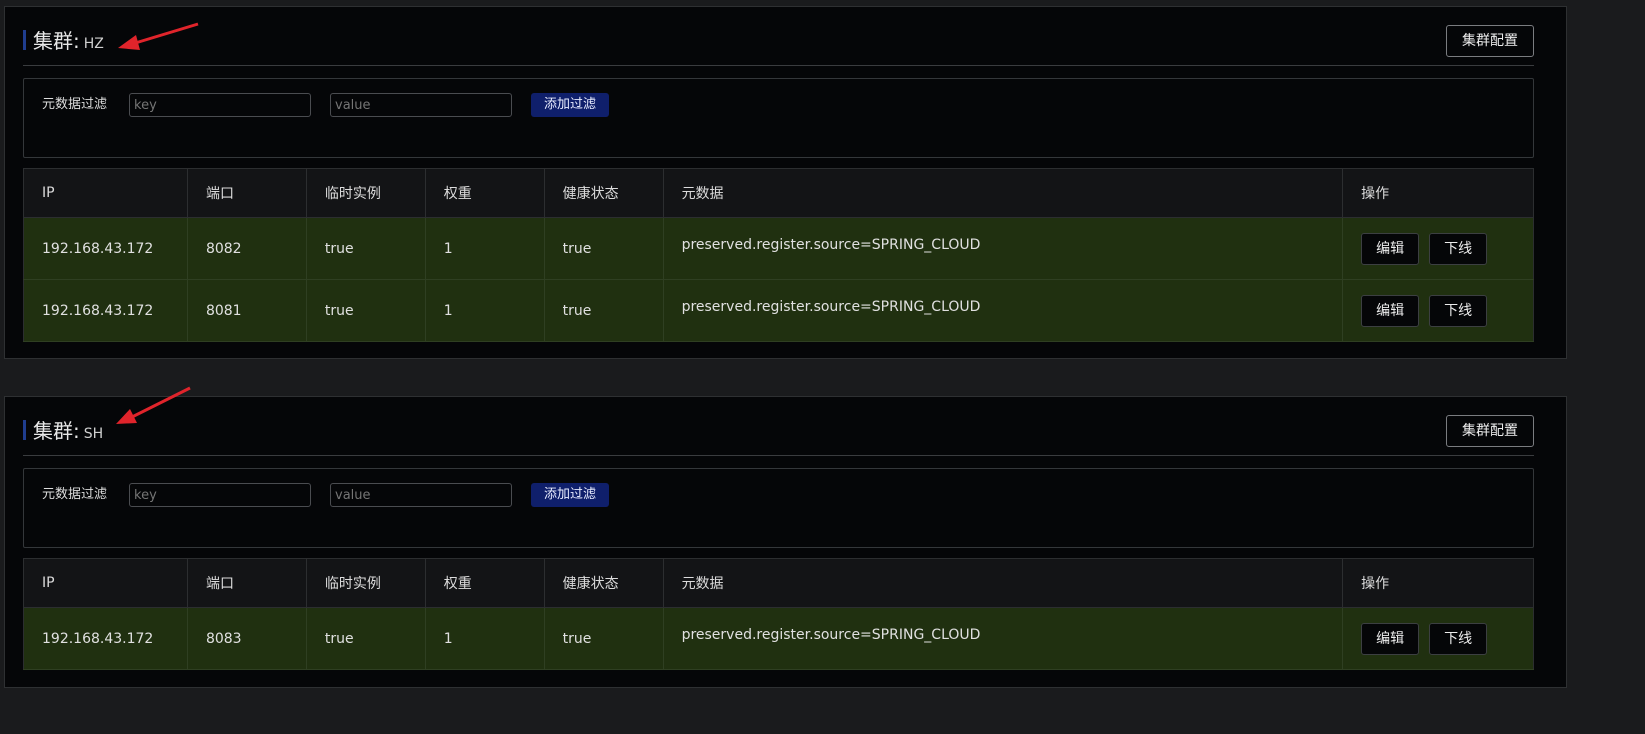 This screenshot has width=1645, height=734. Describe the element at coordinates (247, 638) in the screenshot. I see `cell-port: 8083` at that location.